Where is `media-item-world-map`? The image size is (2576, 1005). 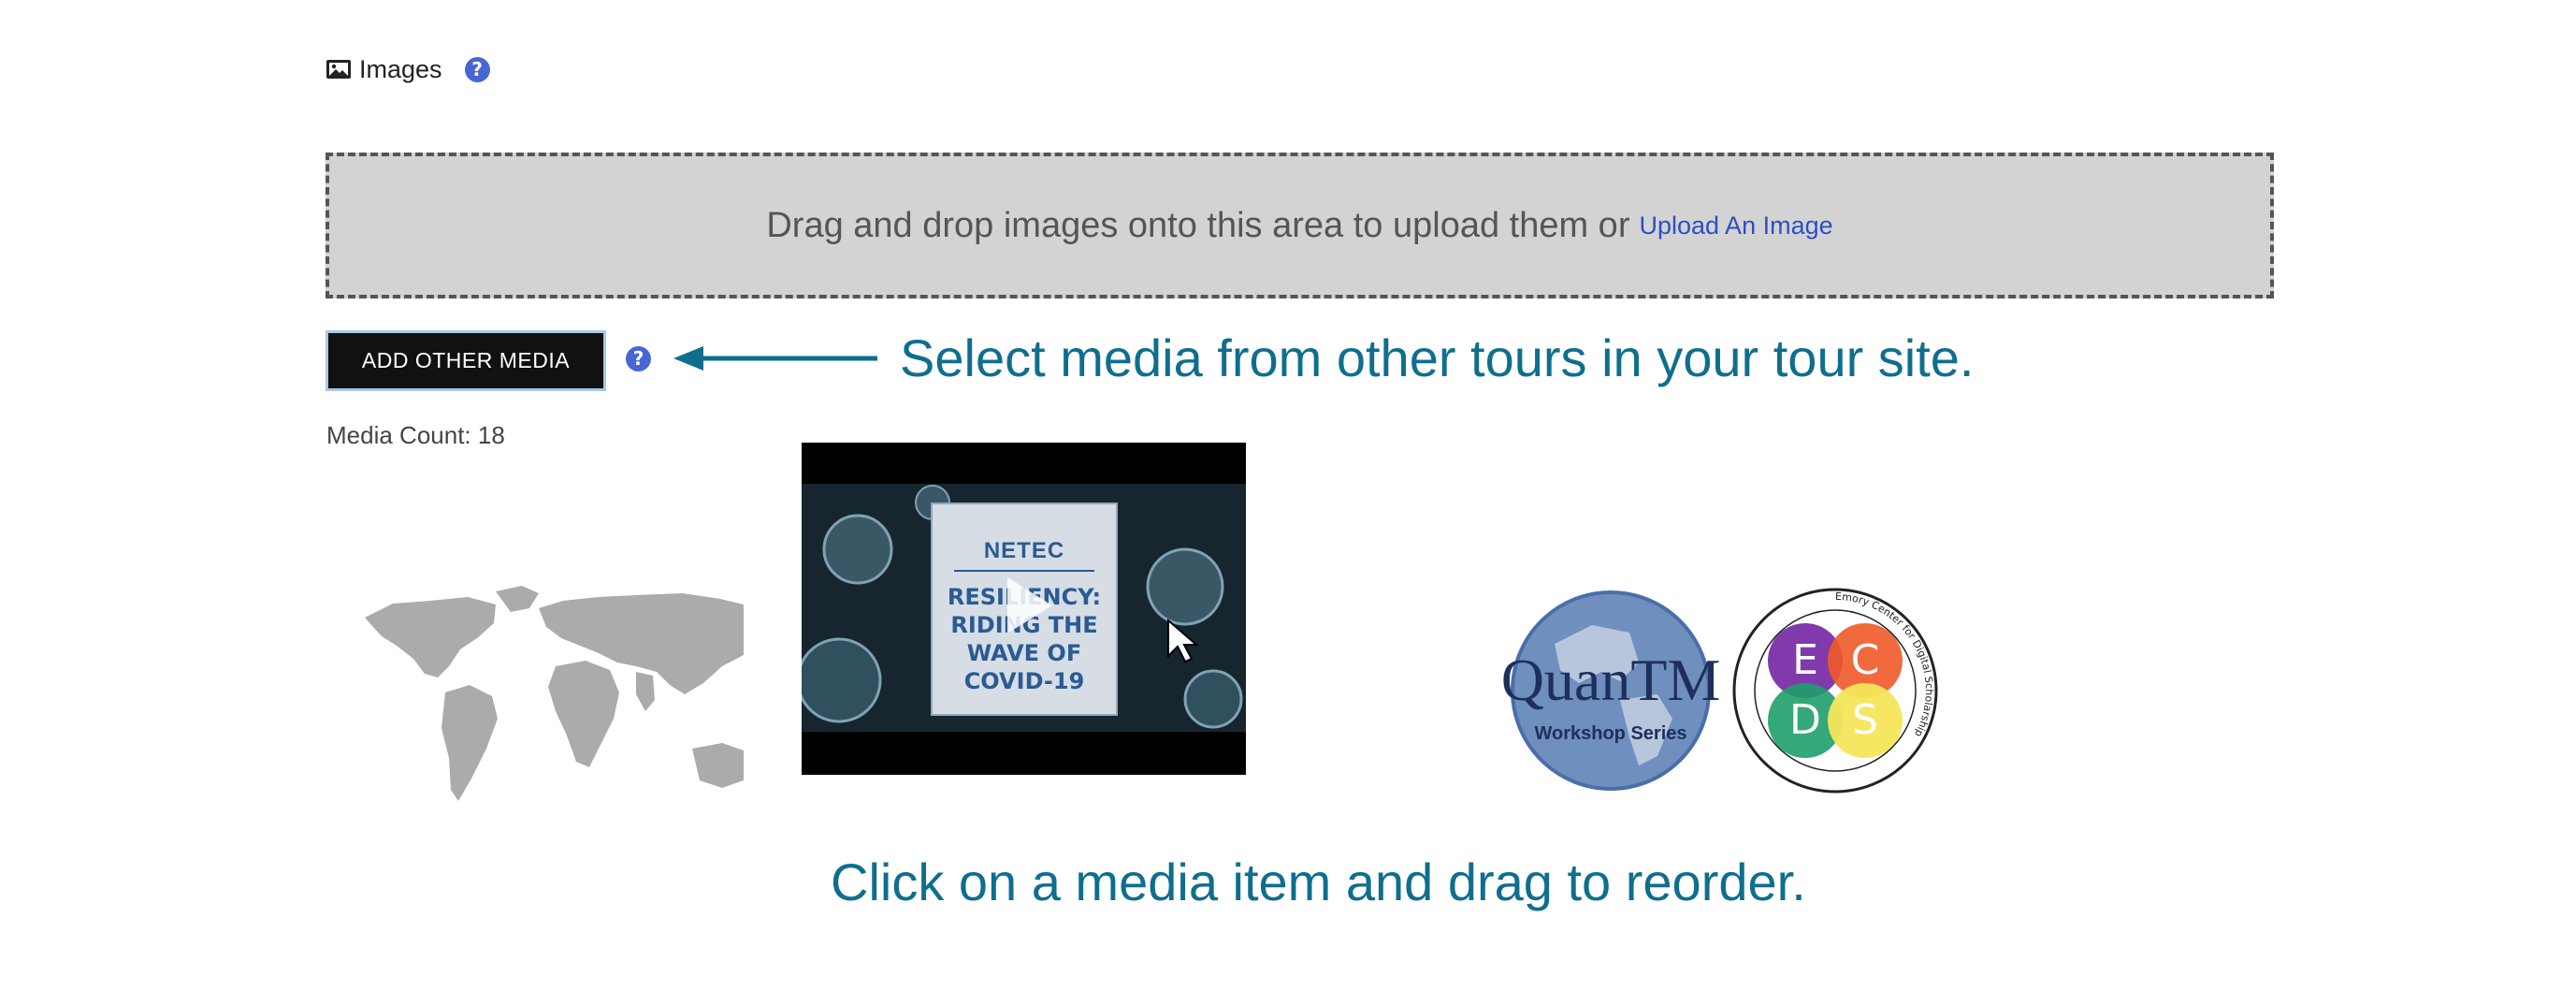
media-item-world-map is located at coordinates (549, 701).